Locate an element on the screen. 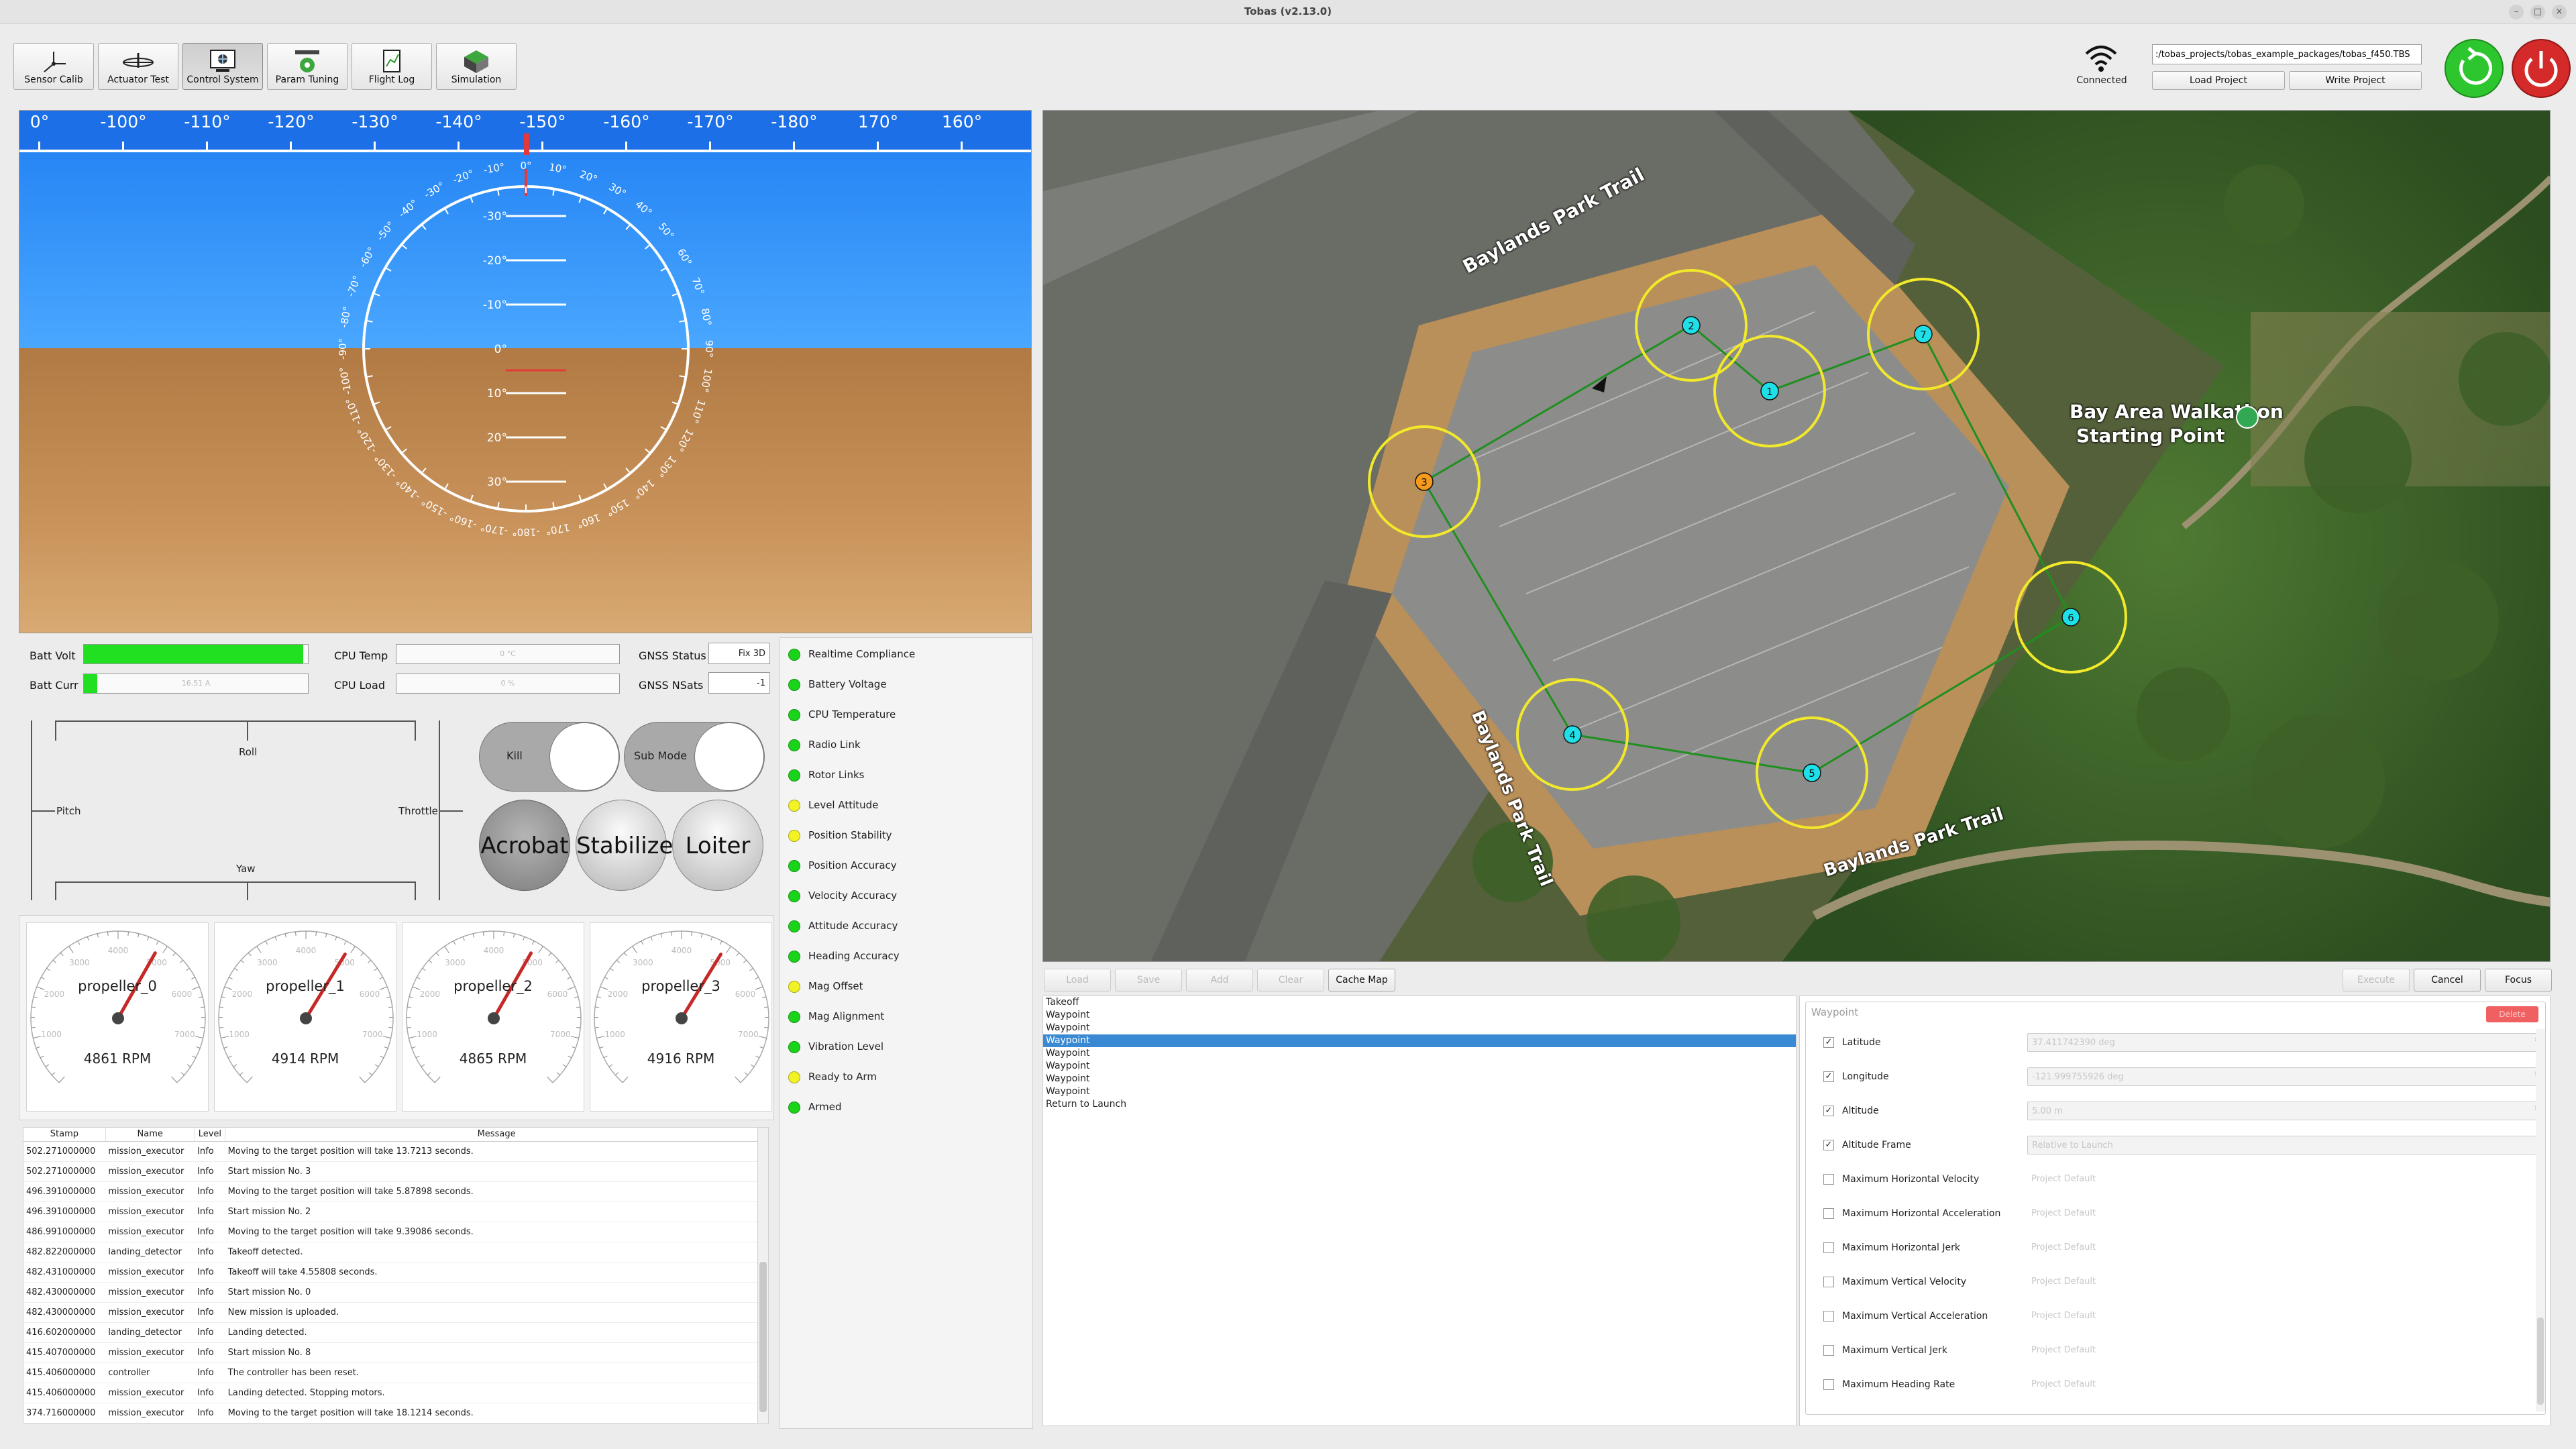 Image resolution: width=2576 pixels, height=1449 pixels. mission-add-button: Add is located at coordinates (1219, 980).